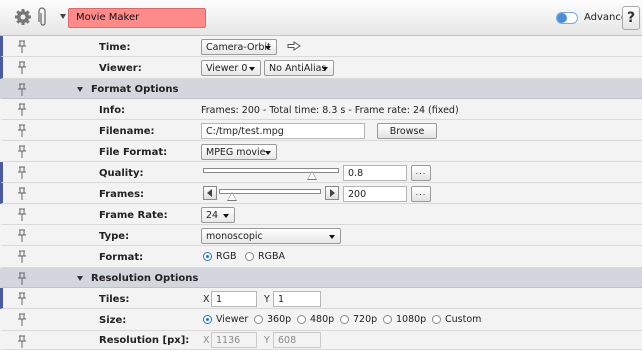 This screenshot has height=350, width=642. Describe the element at coordinates (232, 196) in the screenshot. I see `frames-slider-thumb` at that location.